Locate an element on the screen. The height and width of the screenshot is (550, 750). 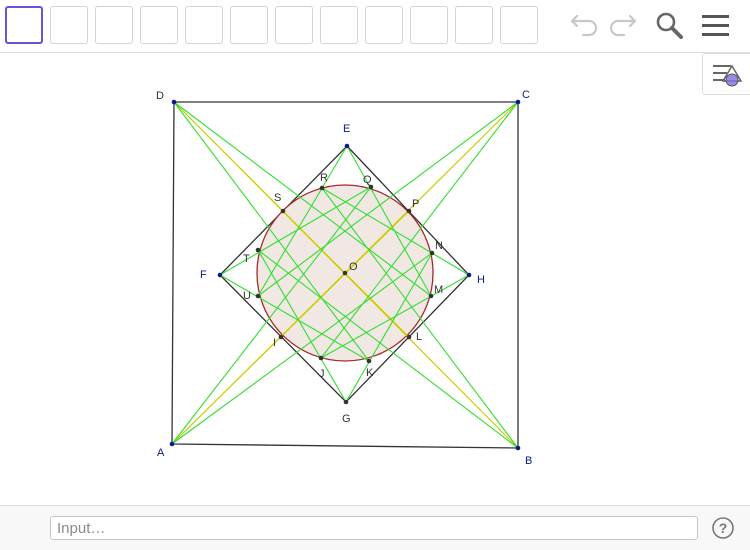
point-a is located at coordinates (172, 444).